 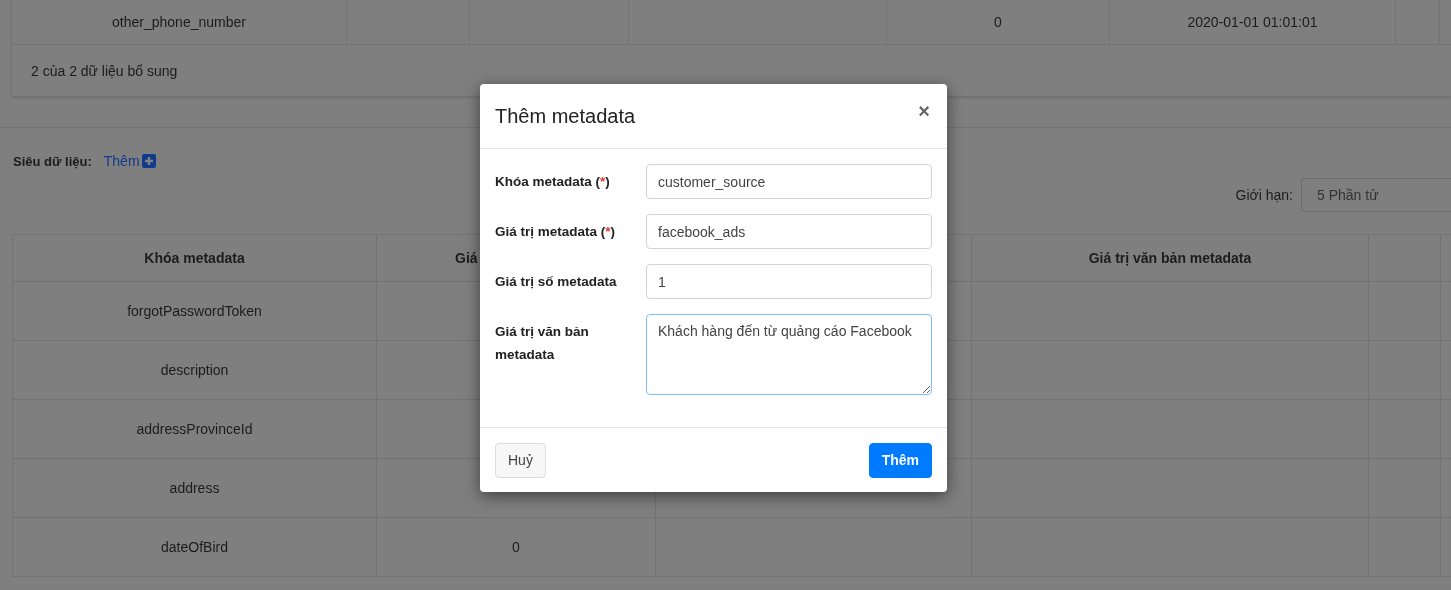 What do you see at coordinates (556, 232) in the screenshot?
I see `field-label: Giá trị metadata (*)` at bounding box center [556, 232].